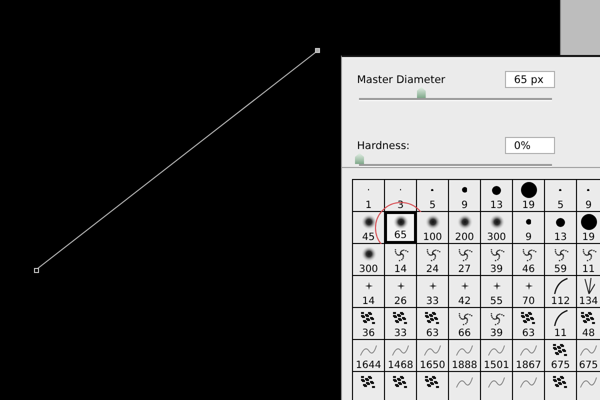  What do you see at coordinates (530, 145) in the screenshot?
I see `hardness-field: 0%` at bounding box center [530, 145].